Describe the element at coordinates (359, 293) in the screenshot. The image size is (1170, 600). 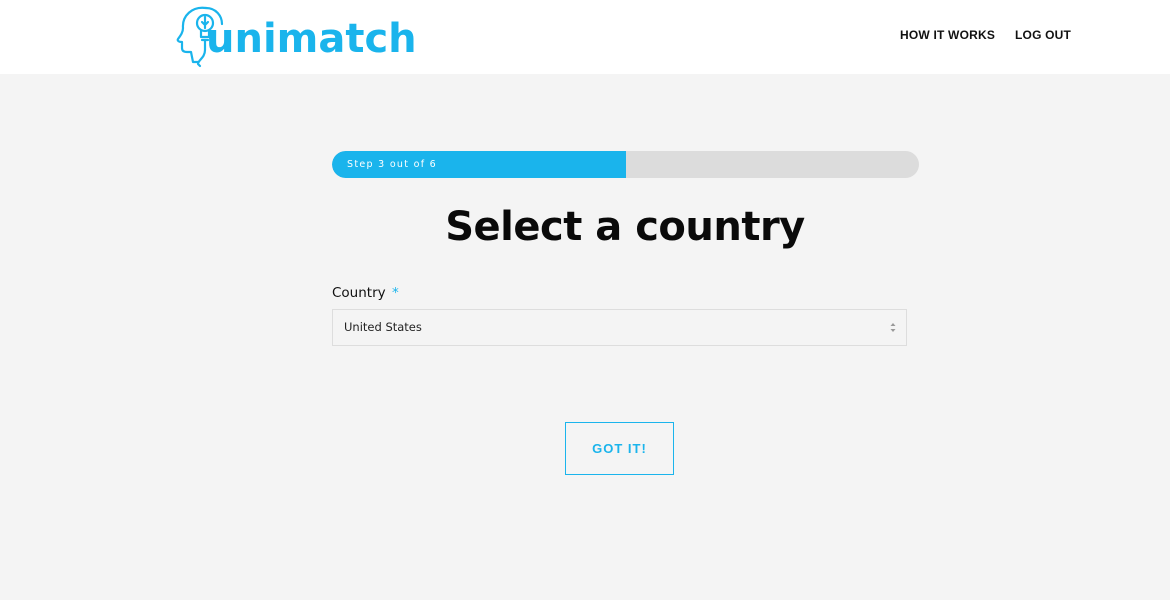
I see `country-label-text: Country` at that location.